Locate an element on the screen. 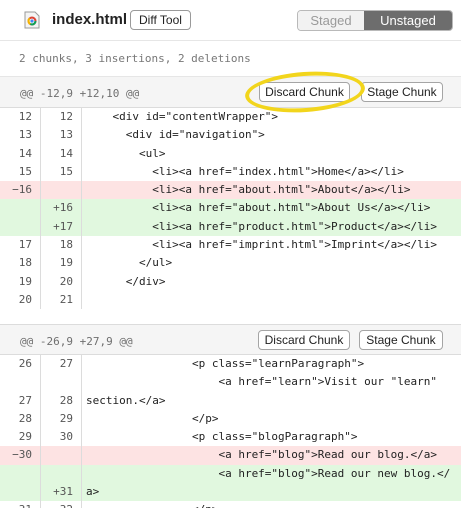 This screenshot has width=461, height=508. code-text: <p class="learnParagraph"> is located at coordinates (225, 363).